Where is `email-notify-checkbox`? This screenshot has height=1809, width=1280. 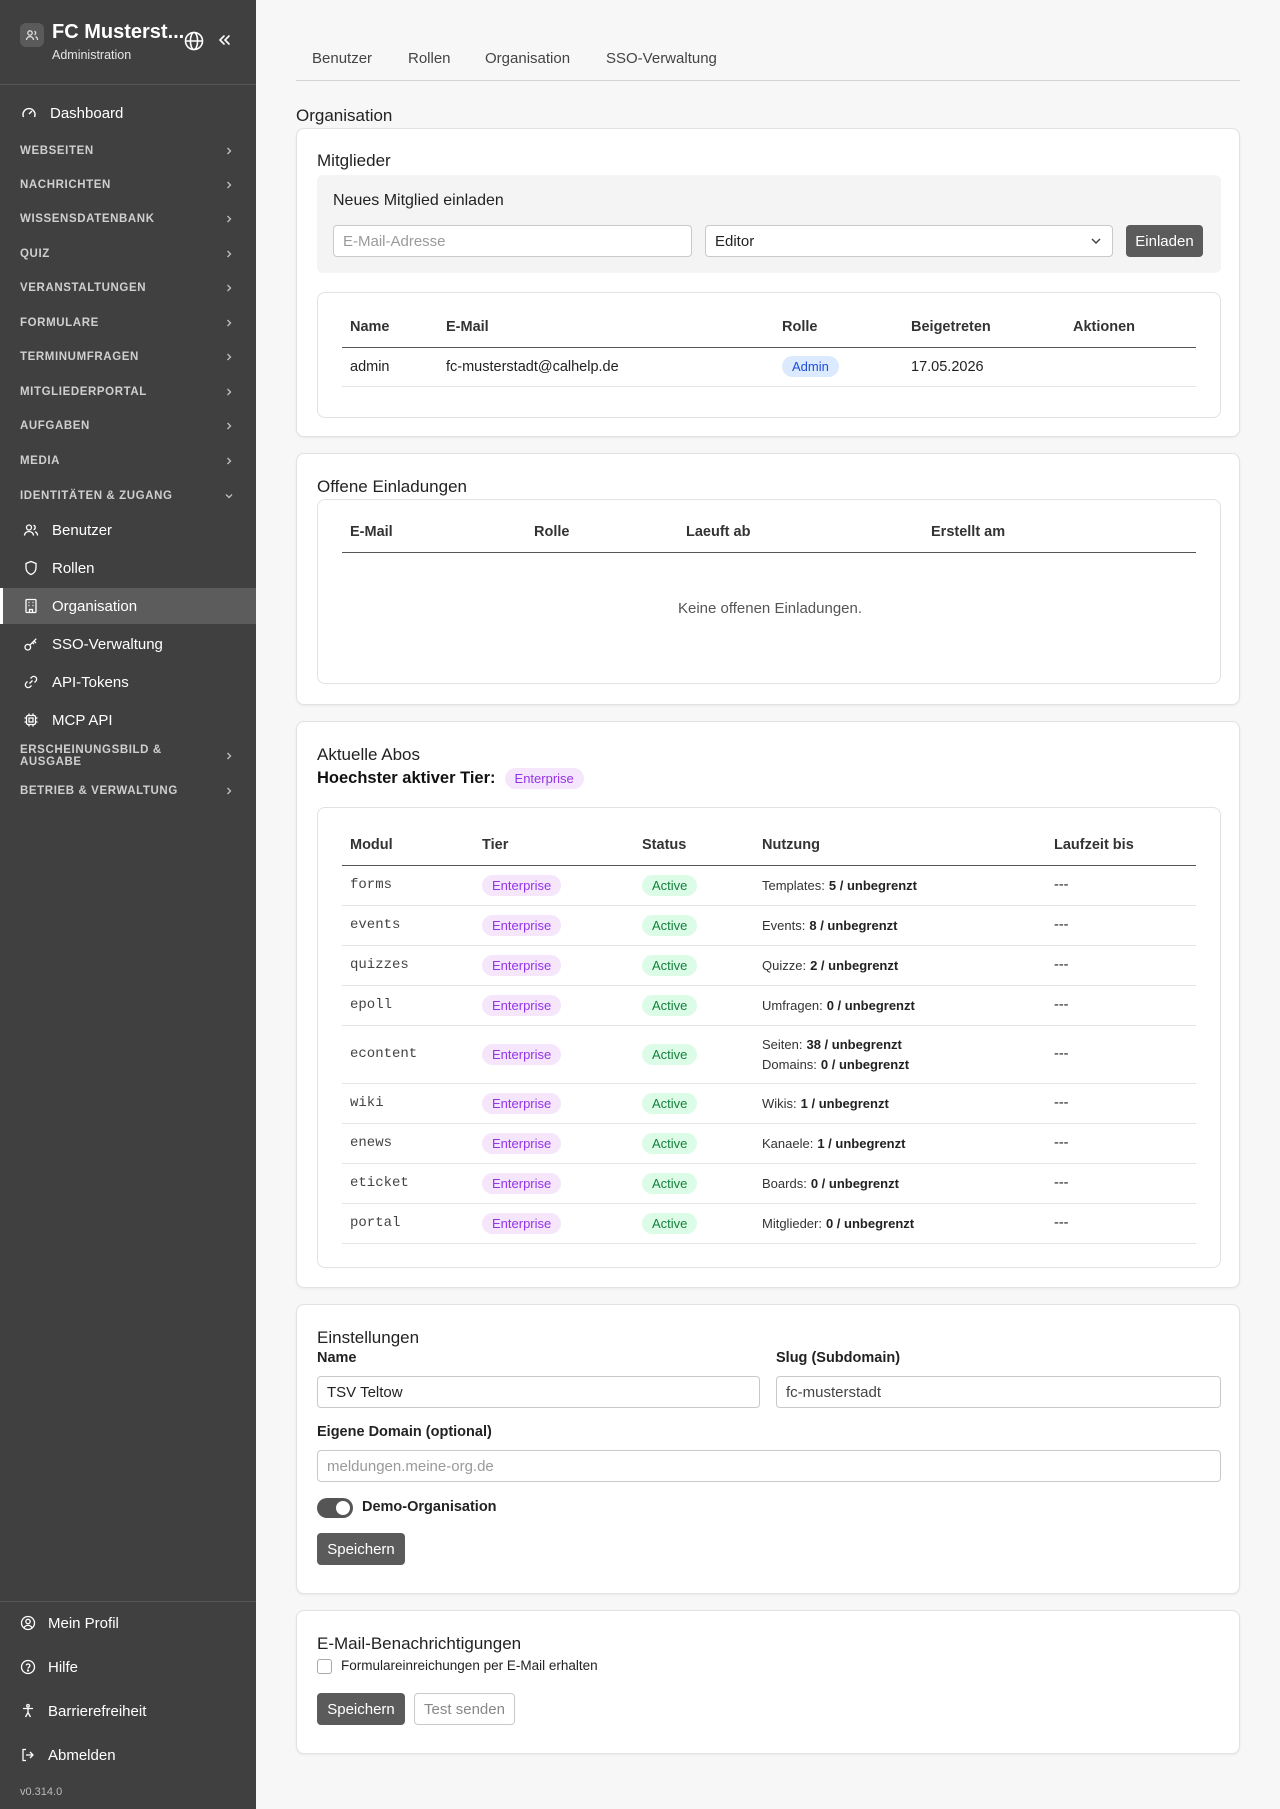
email-notify-checkbox is located at coordinates (324, 1666).